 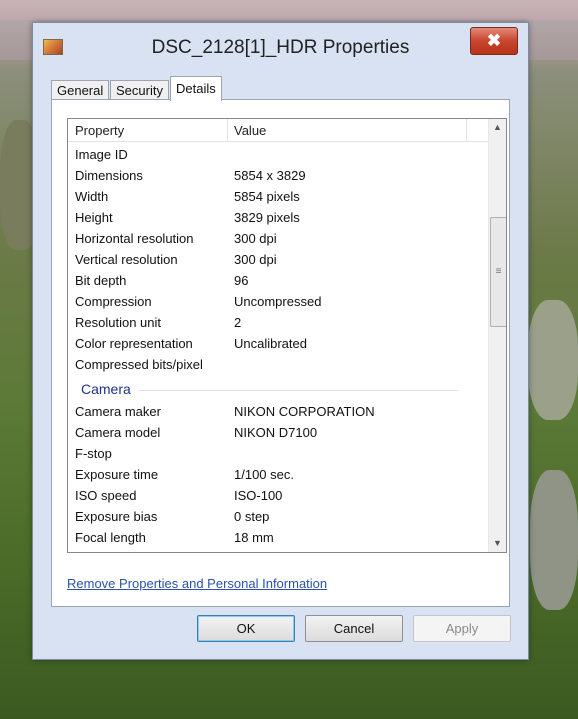 What do you see at coordinates (139, 364) in the screenshot?
I see `property-name: Compressed bits/pixel` at bounding box center [139, 364].